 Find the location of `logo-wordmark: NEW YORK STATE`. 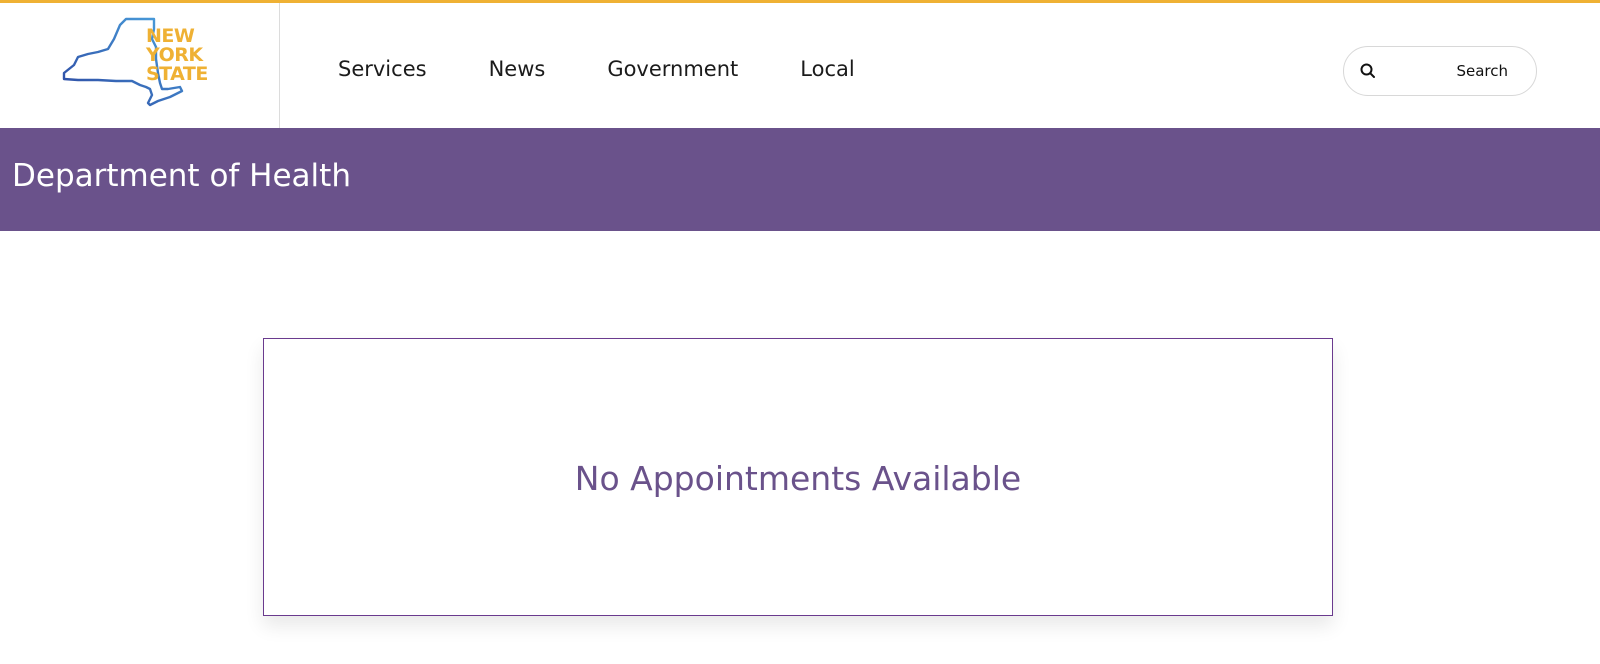

logo-wordmark: NEW YORK STATE is located at coordinates (177, 55).